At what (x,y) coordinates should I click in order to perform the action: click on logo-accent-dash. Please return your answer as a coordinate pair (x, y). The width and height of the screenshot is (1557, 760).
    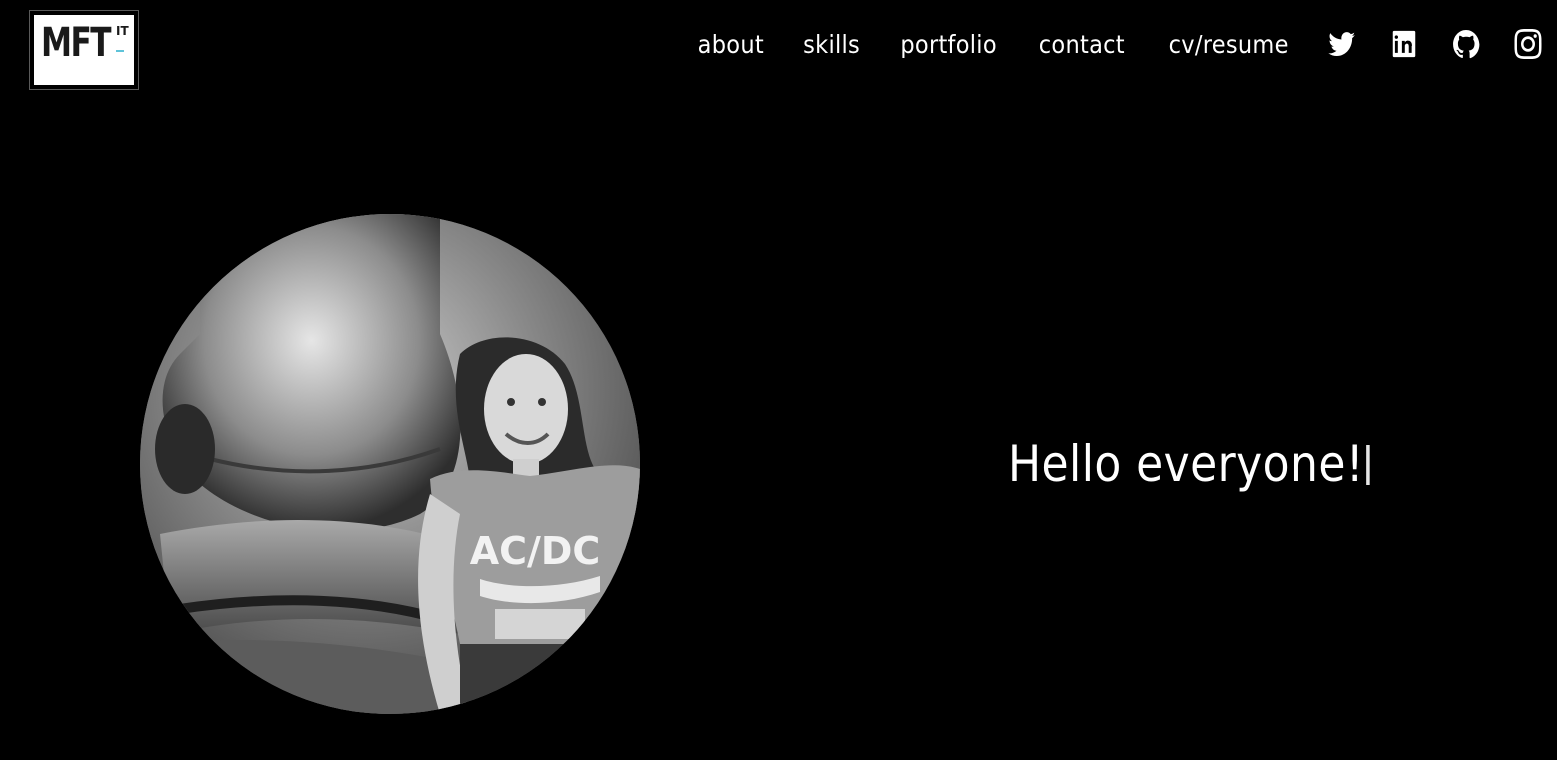
    Looking at the image, I should click on (120, 51).